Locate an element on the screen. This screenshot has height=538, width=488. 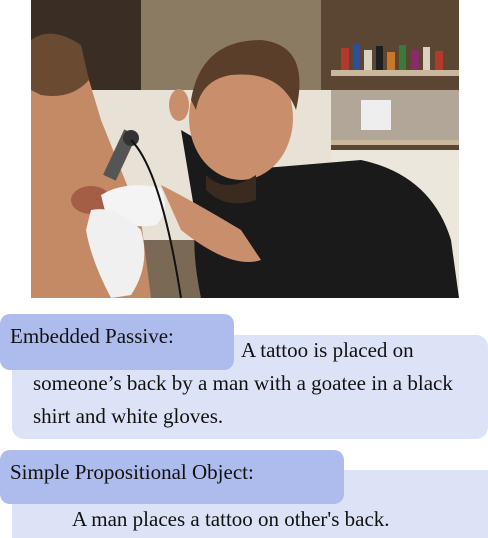
label-simple-propositional-object: Simple Propositional Object: is located at coordinates (172, 477).